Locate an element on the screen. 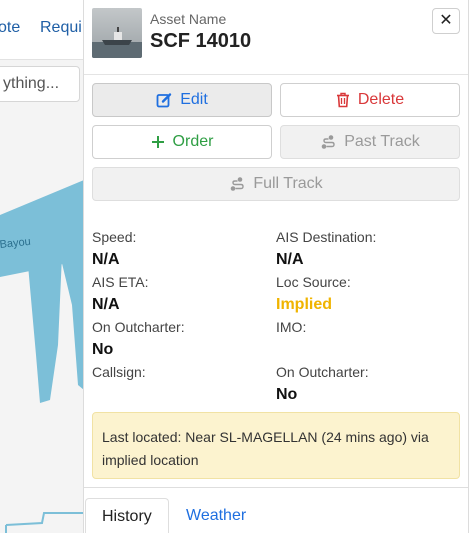 The width and height of the screenshot is (472, 533). tab-label: Weather is located at coordinates (216, 515).